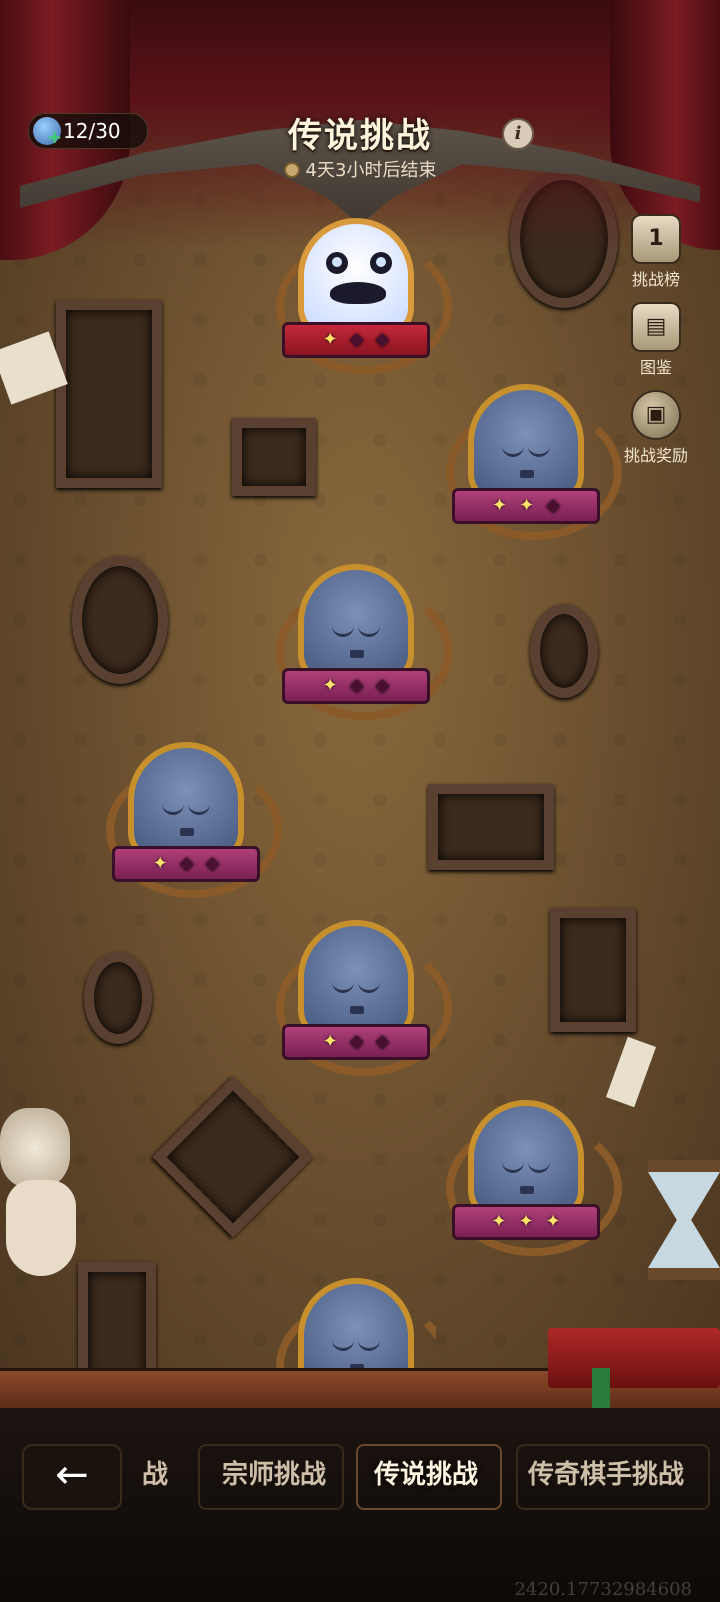  Describe the element at coordinates (274, 1475) in the screenshot. I see `tab-grandmaster: 宗师挑战` at that location.